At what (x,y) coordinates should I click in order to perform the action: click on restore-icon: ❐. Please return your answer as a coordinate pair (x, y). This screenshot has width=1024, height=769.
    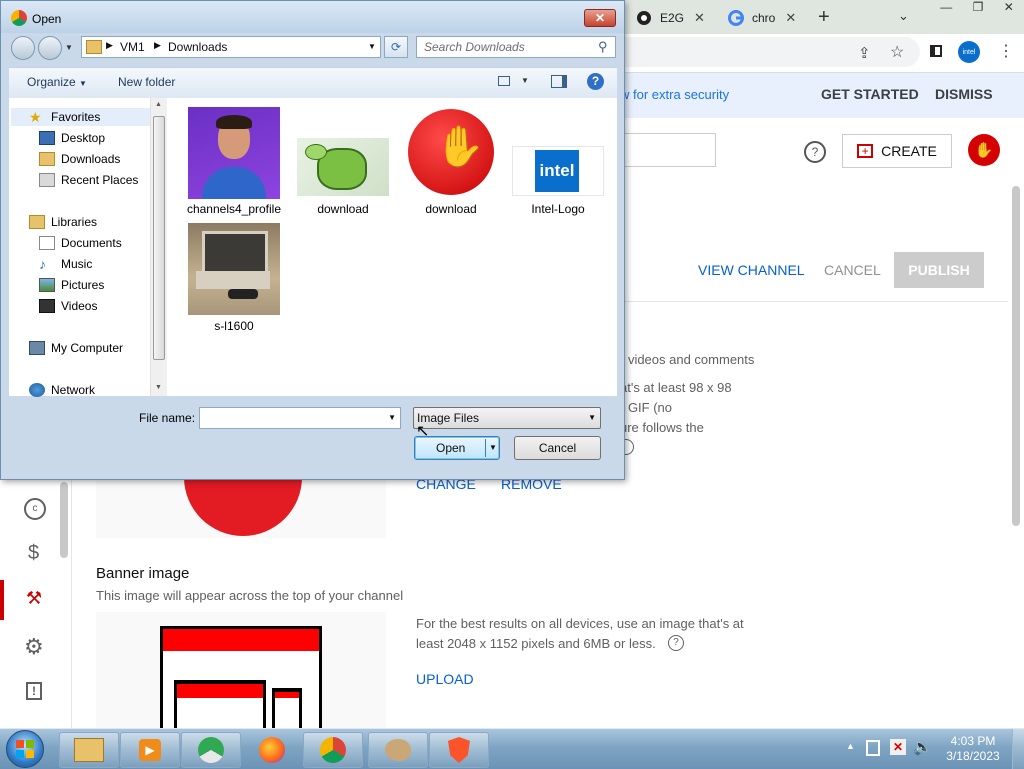
    Looking at the image, I should click on (978, 9).